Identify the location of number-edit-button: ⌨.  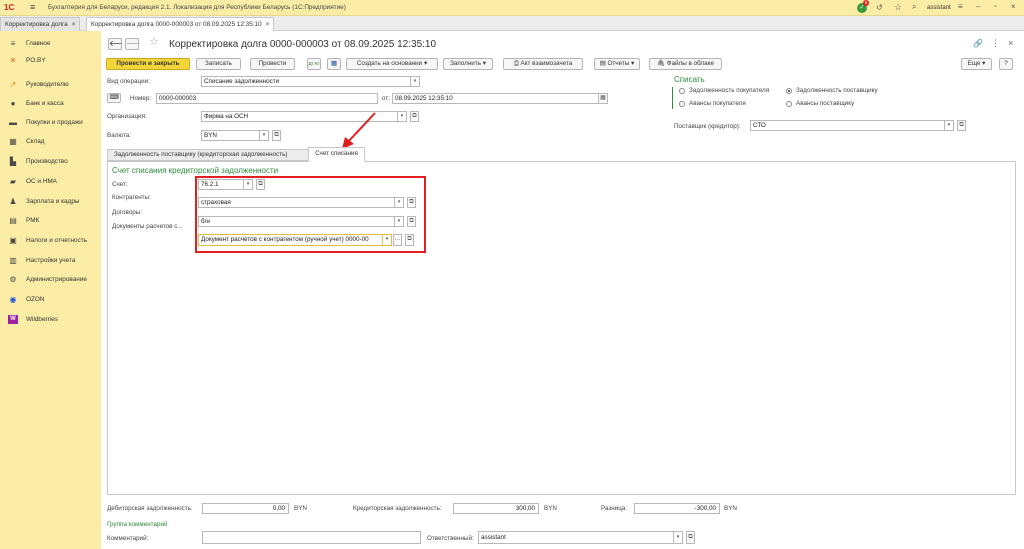
(114, 98).